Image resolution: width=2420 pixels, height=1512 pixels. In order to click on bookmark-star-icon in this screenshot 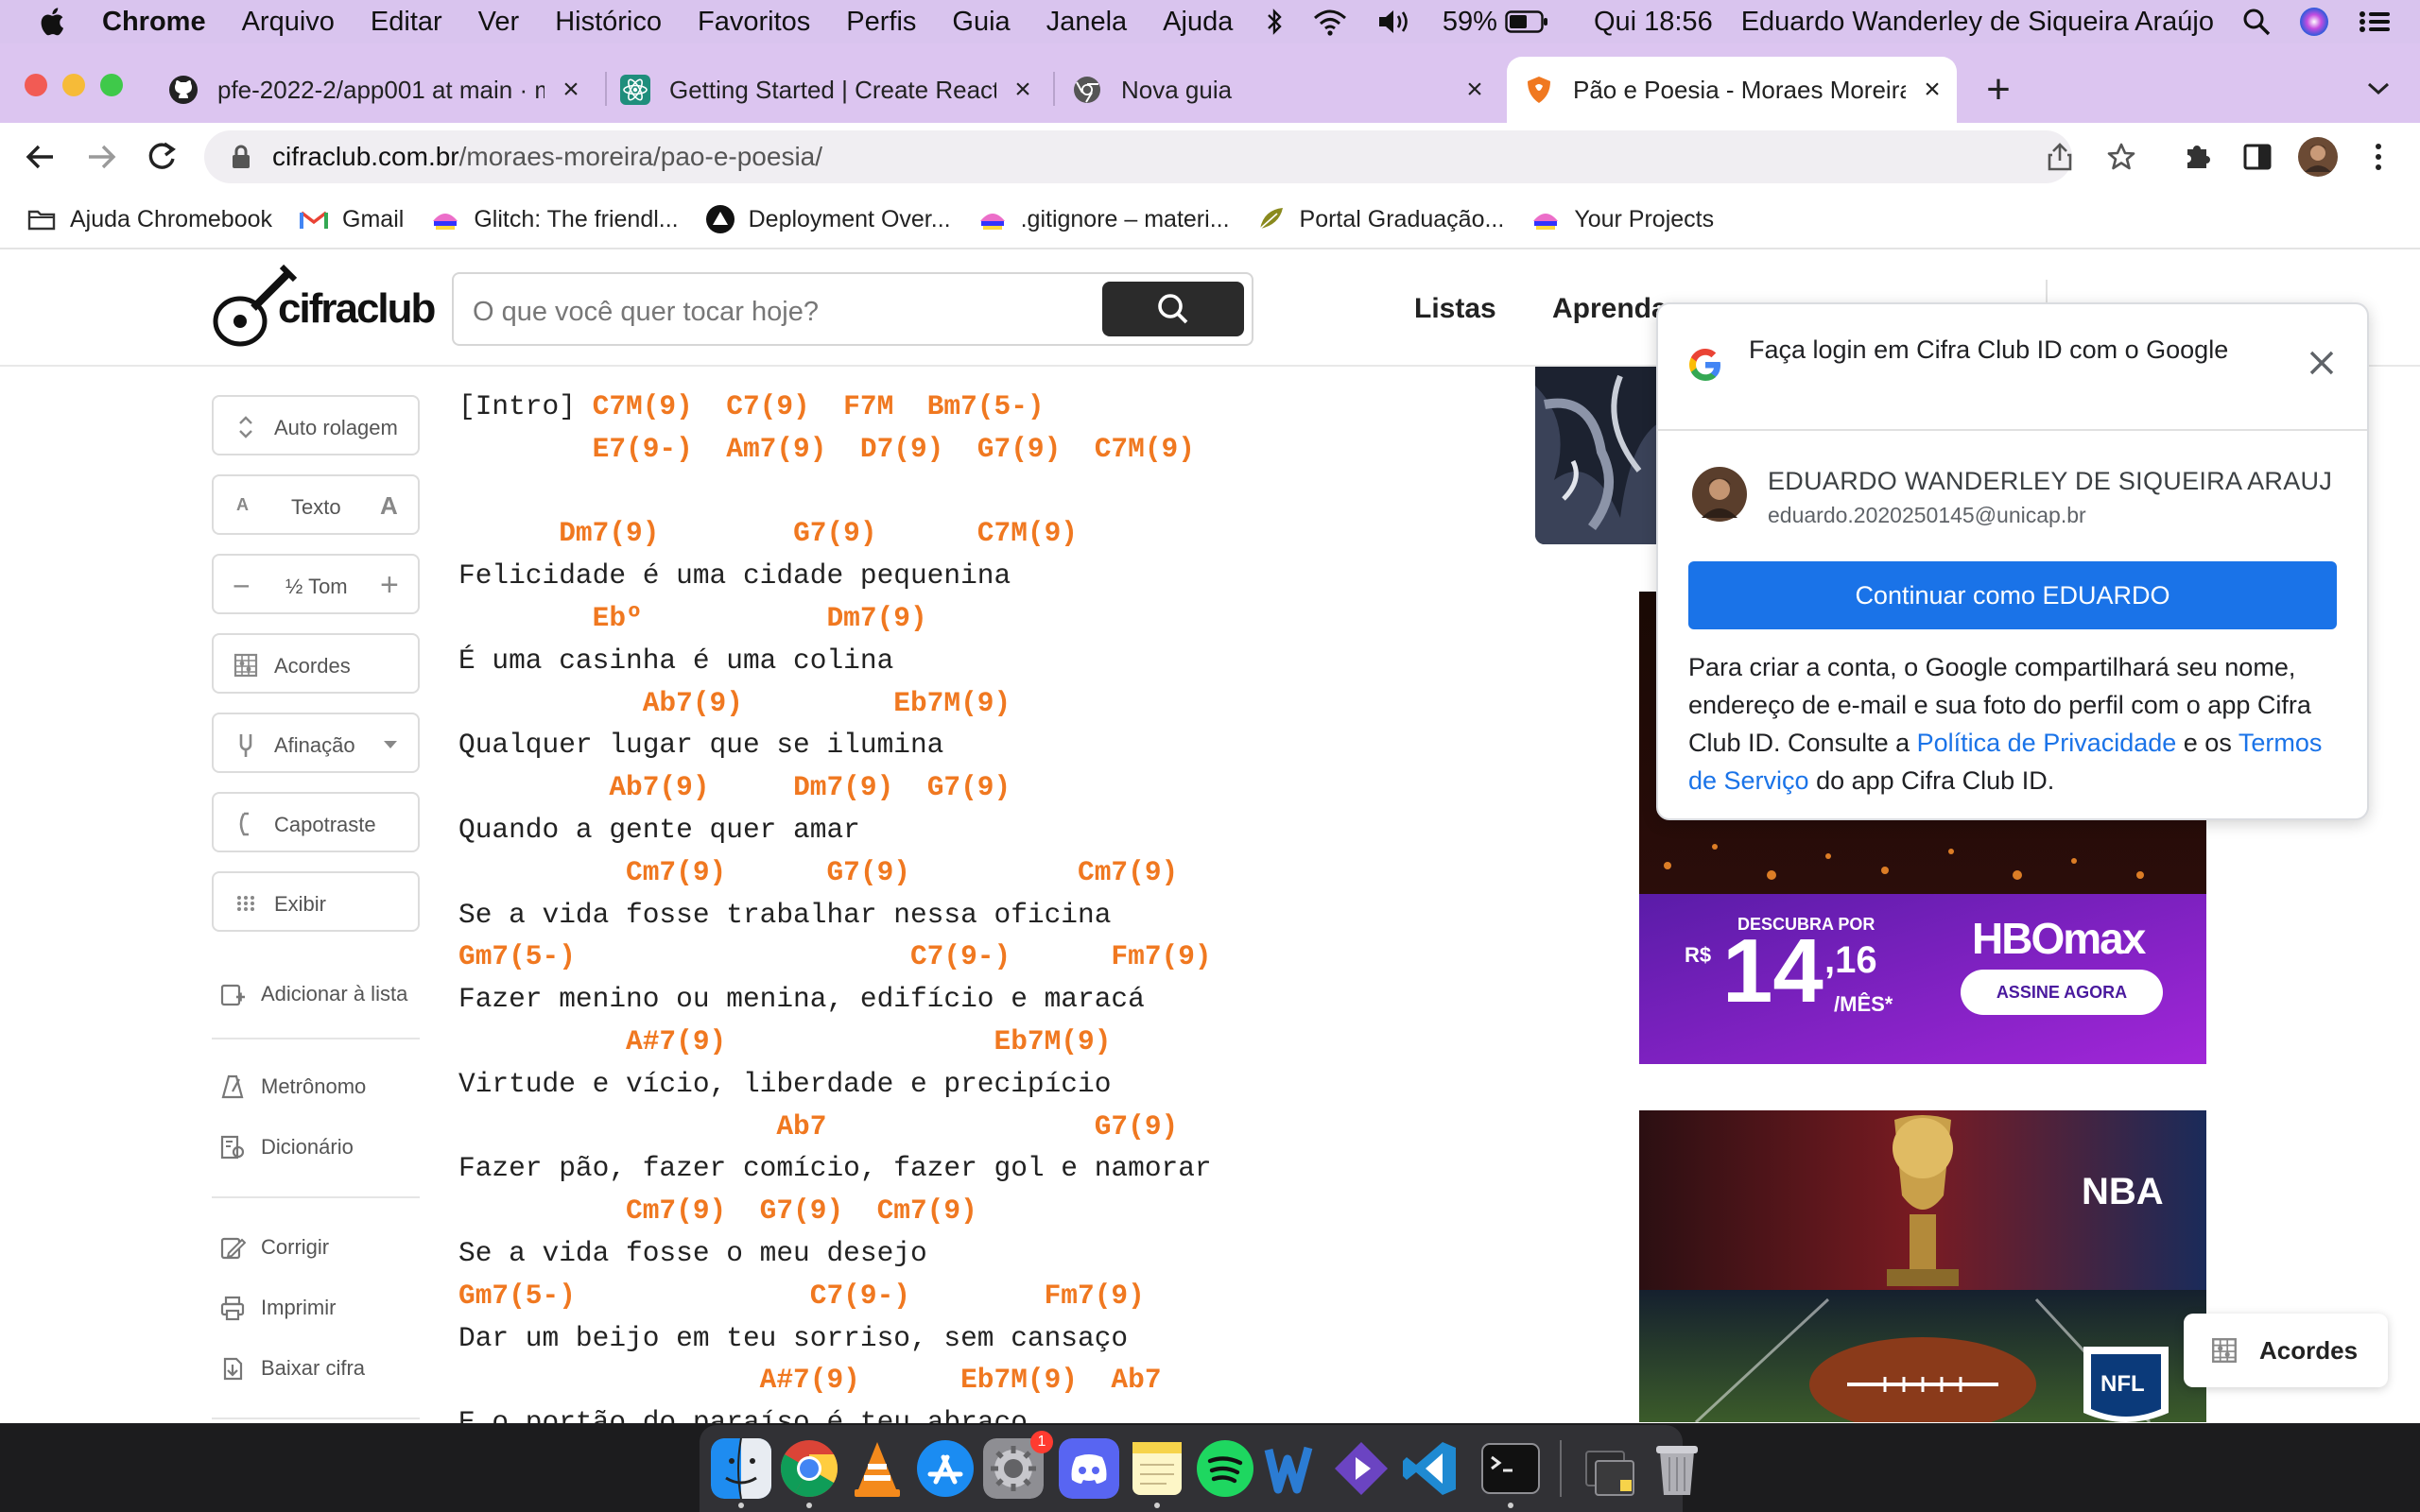, I will do `click(2121, 157)`.